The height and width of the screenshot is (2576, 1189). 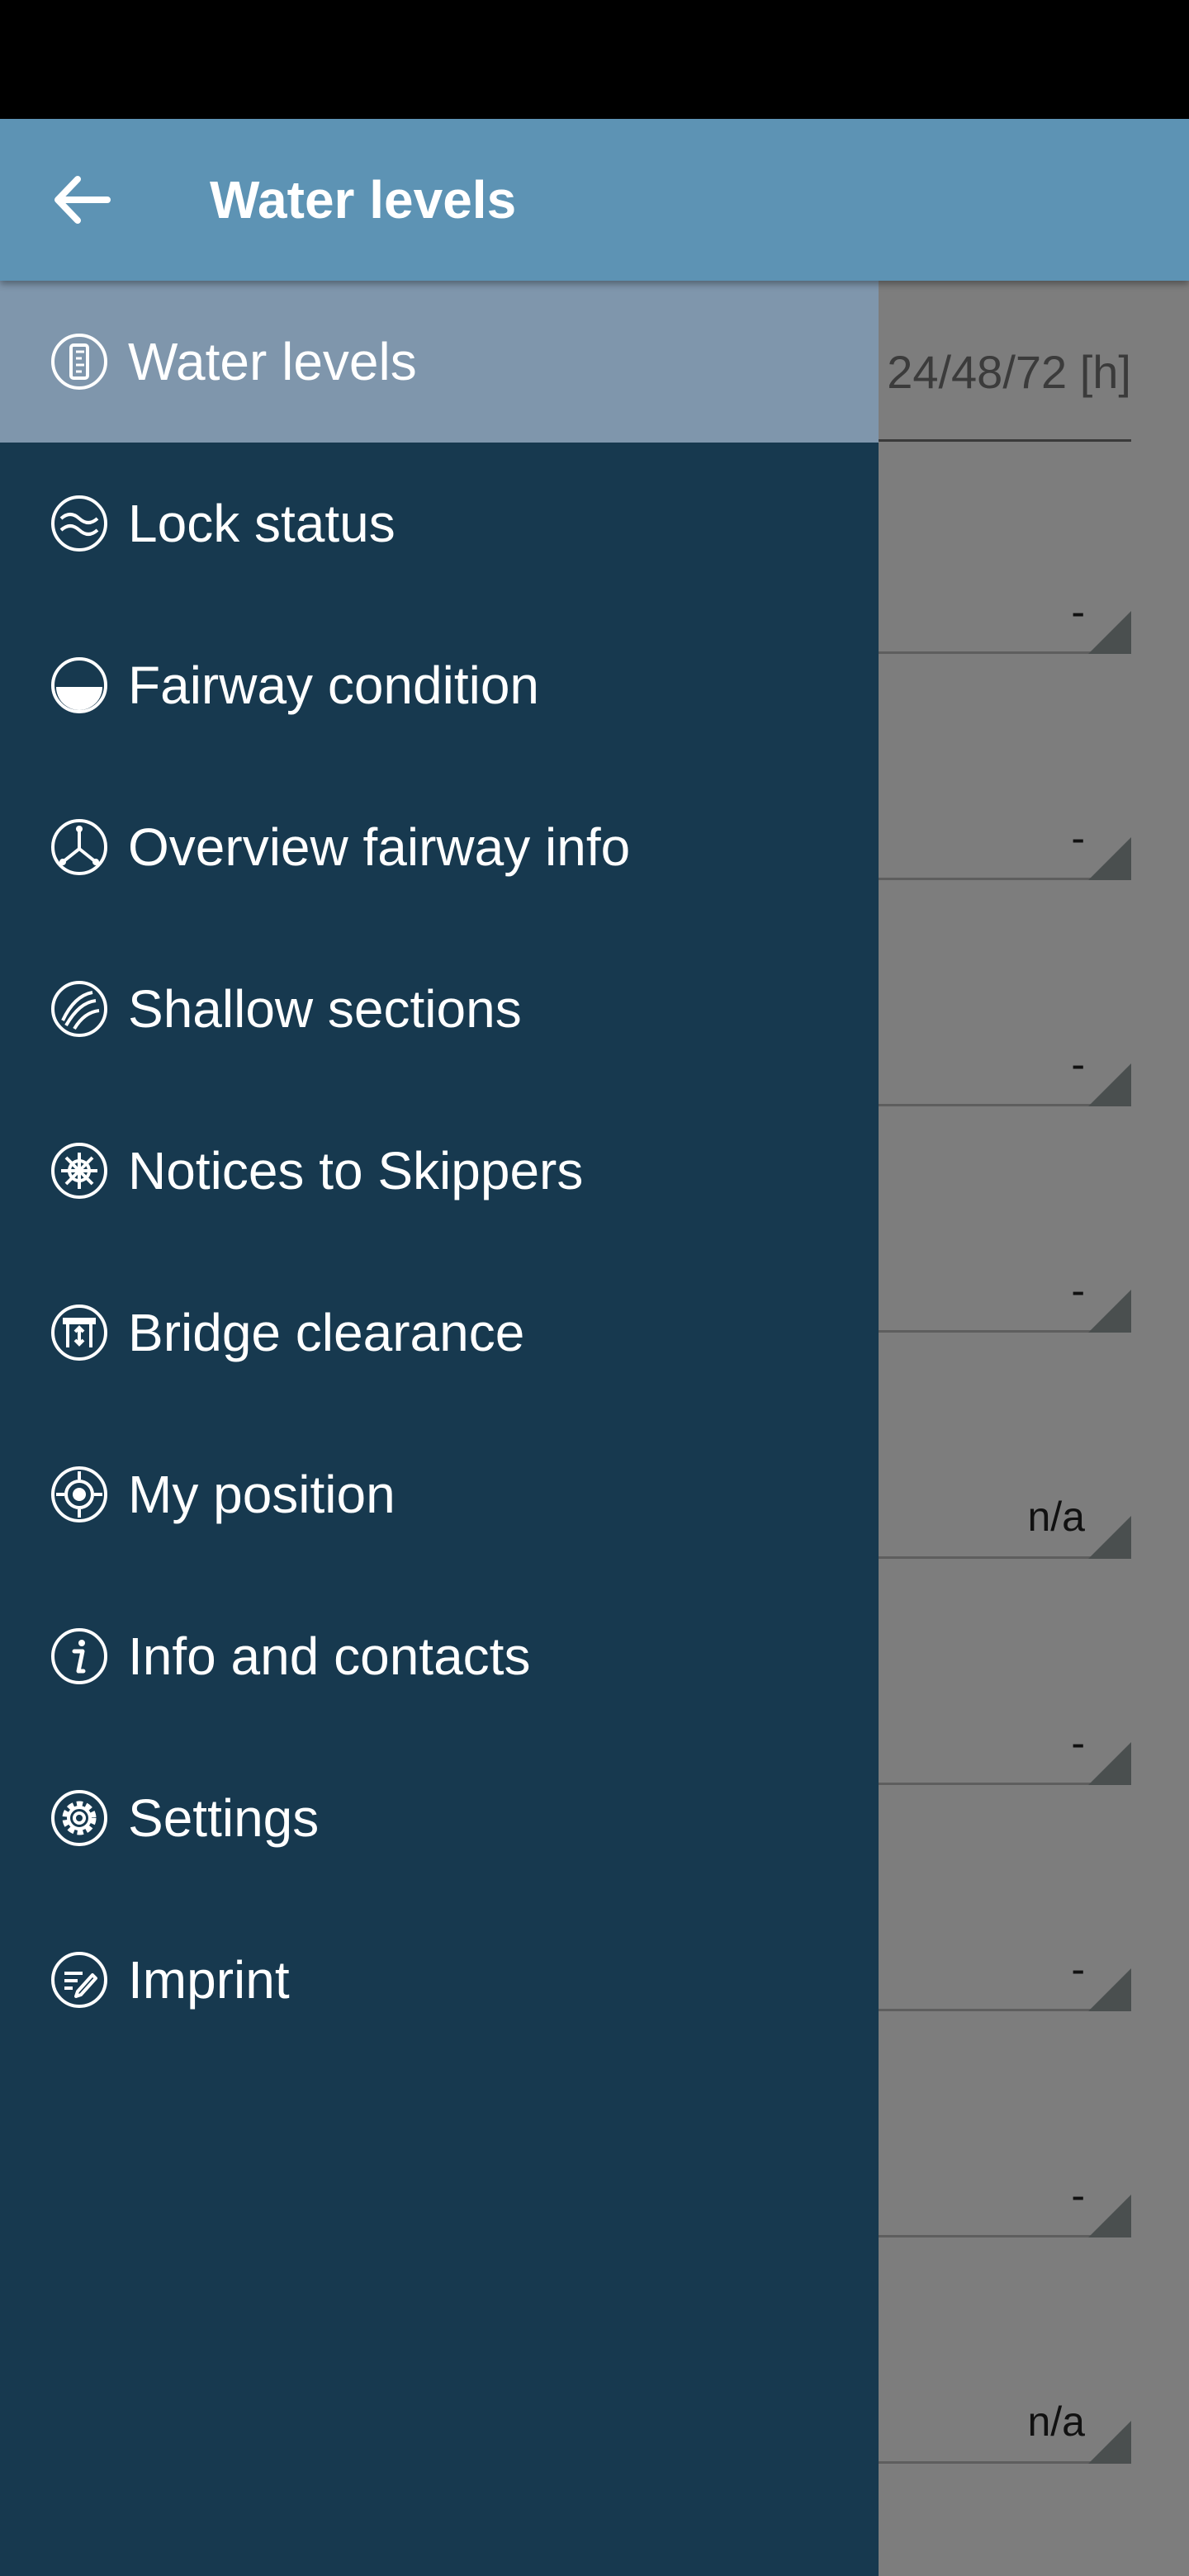 I want to click on junction-icon, so click(x=79, y=847).